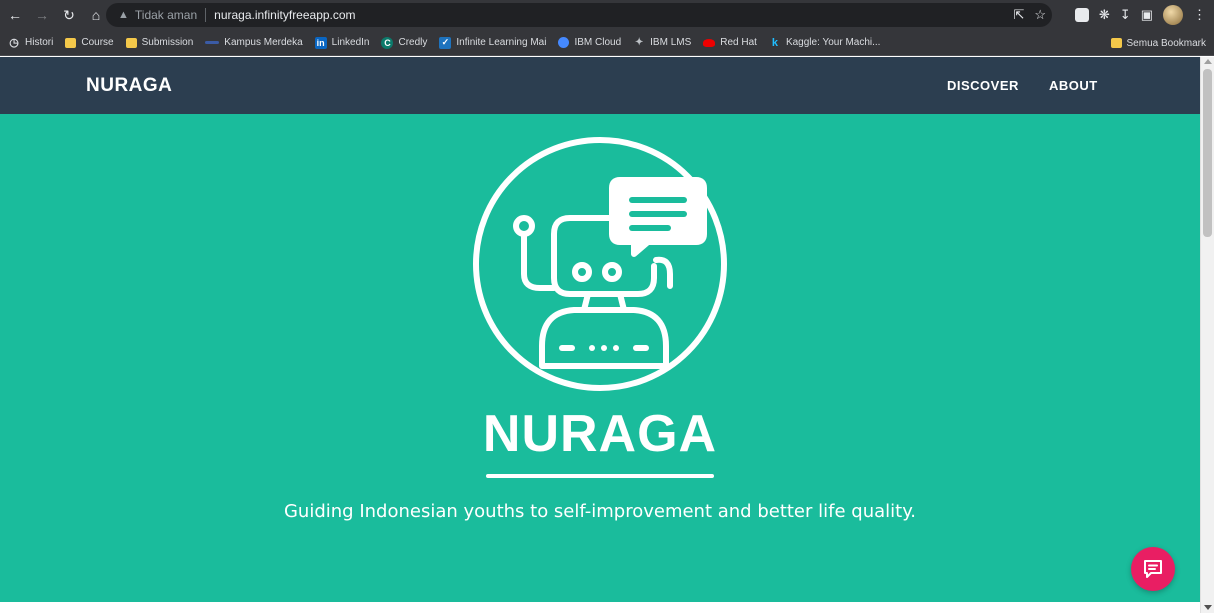  I want to click on bookmark-credly: C Credly, so click(404, 43).